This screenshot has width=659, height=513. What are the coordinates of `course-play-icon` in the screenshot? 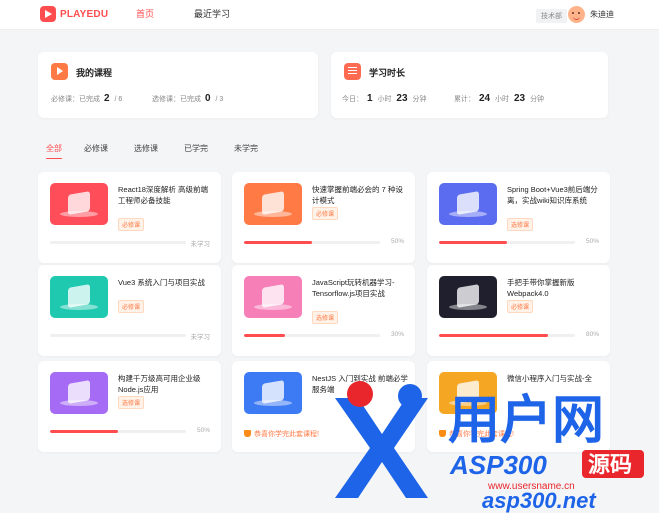 It's located at (59, 71).